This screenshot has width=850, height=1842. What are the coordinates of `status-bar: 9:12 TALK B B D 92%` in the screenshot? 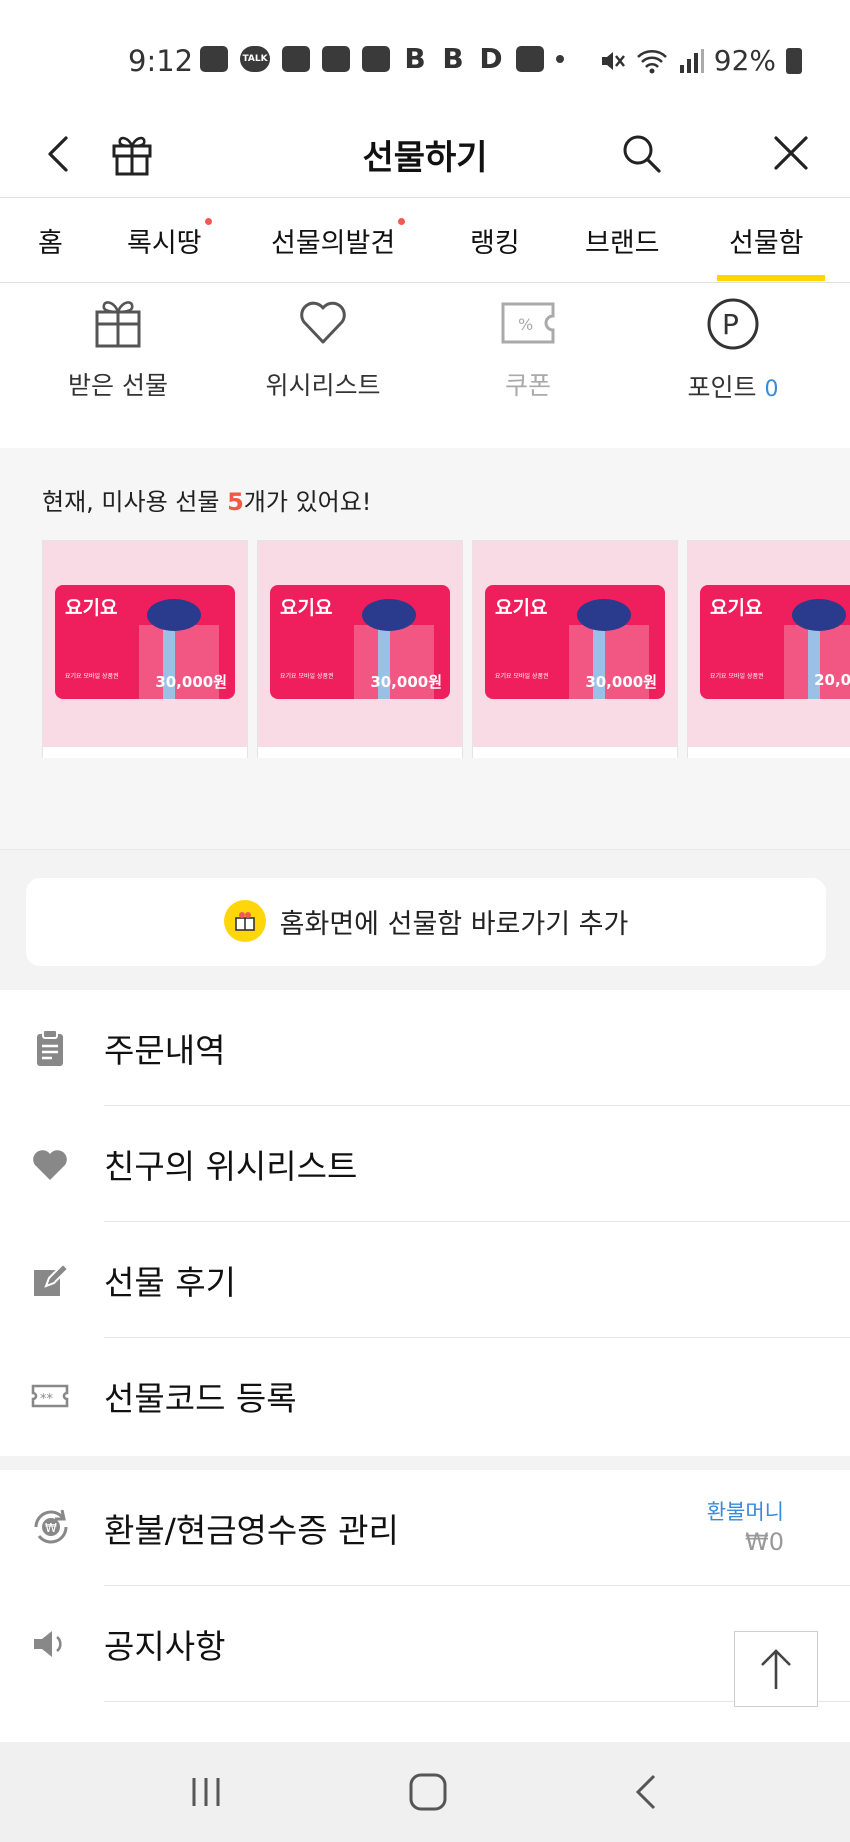 It's located at (425, 55).